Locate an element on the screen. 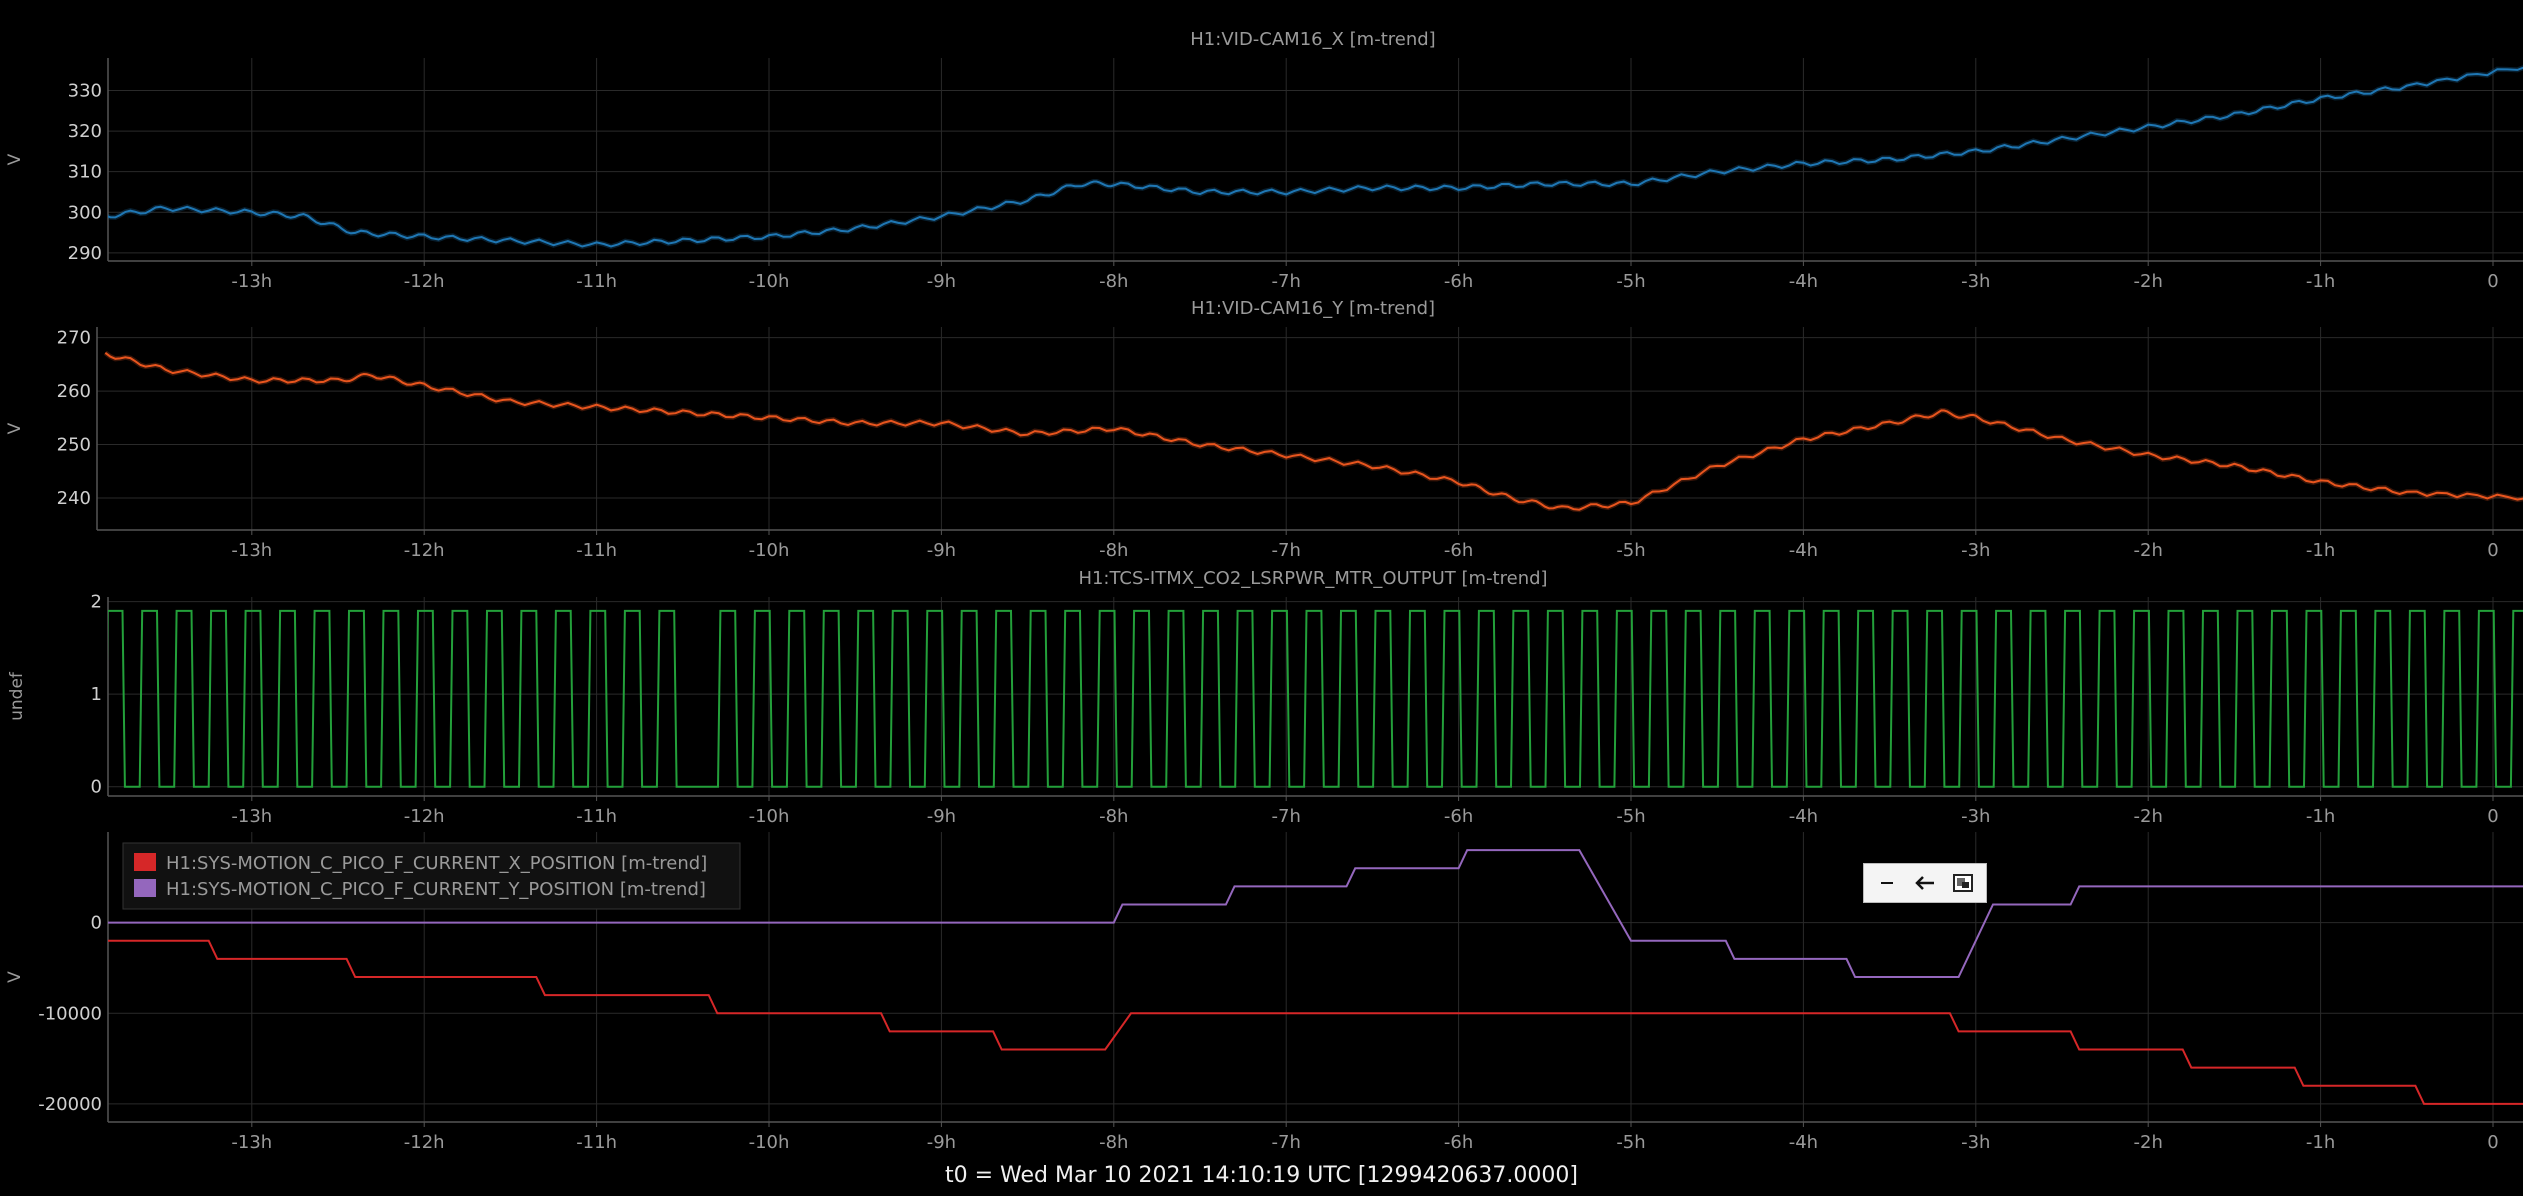 The height and width of the screenshot is (1196, 2523). y-tick-label: -20000 is located at coordinates (70, 1104).